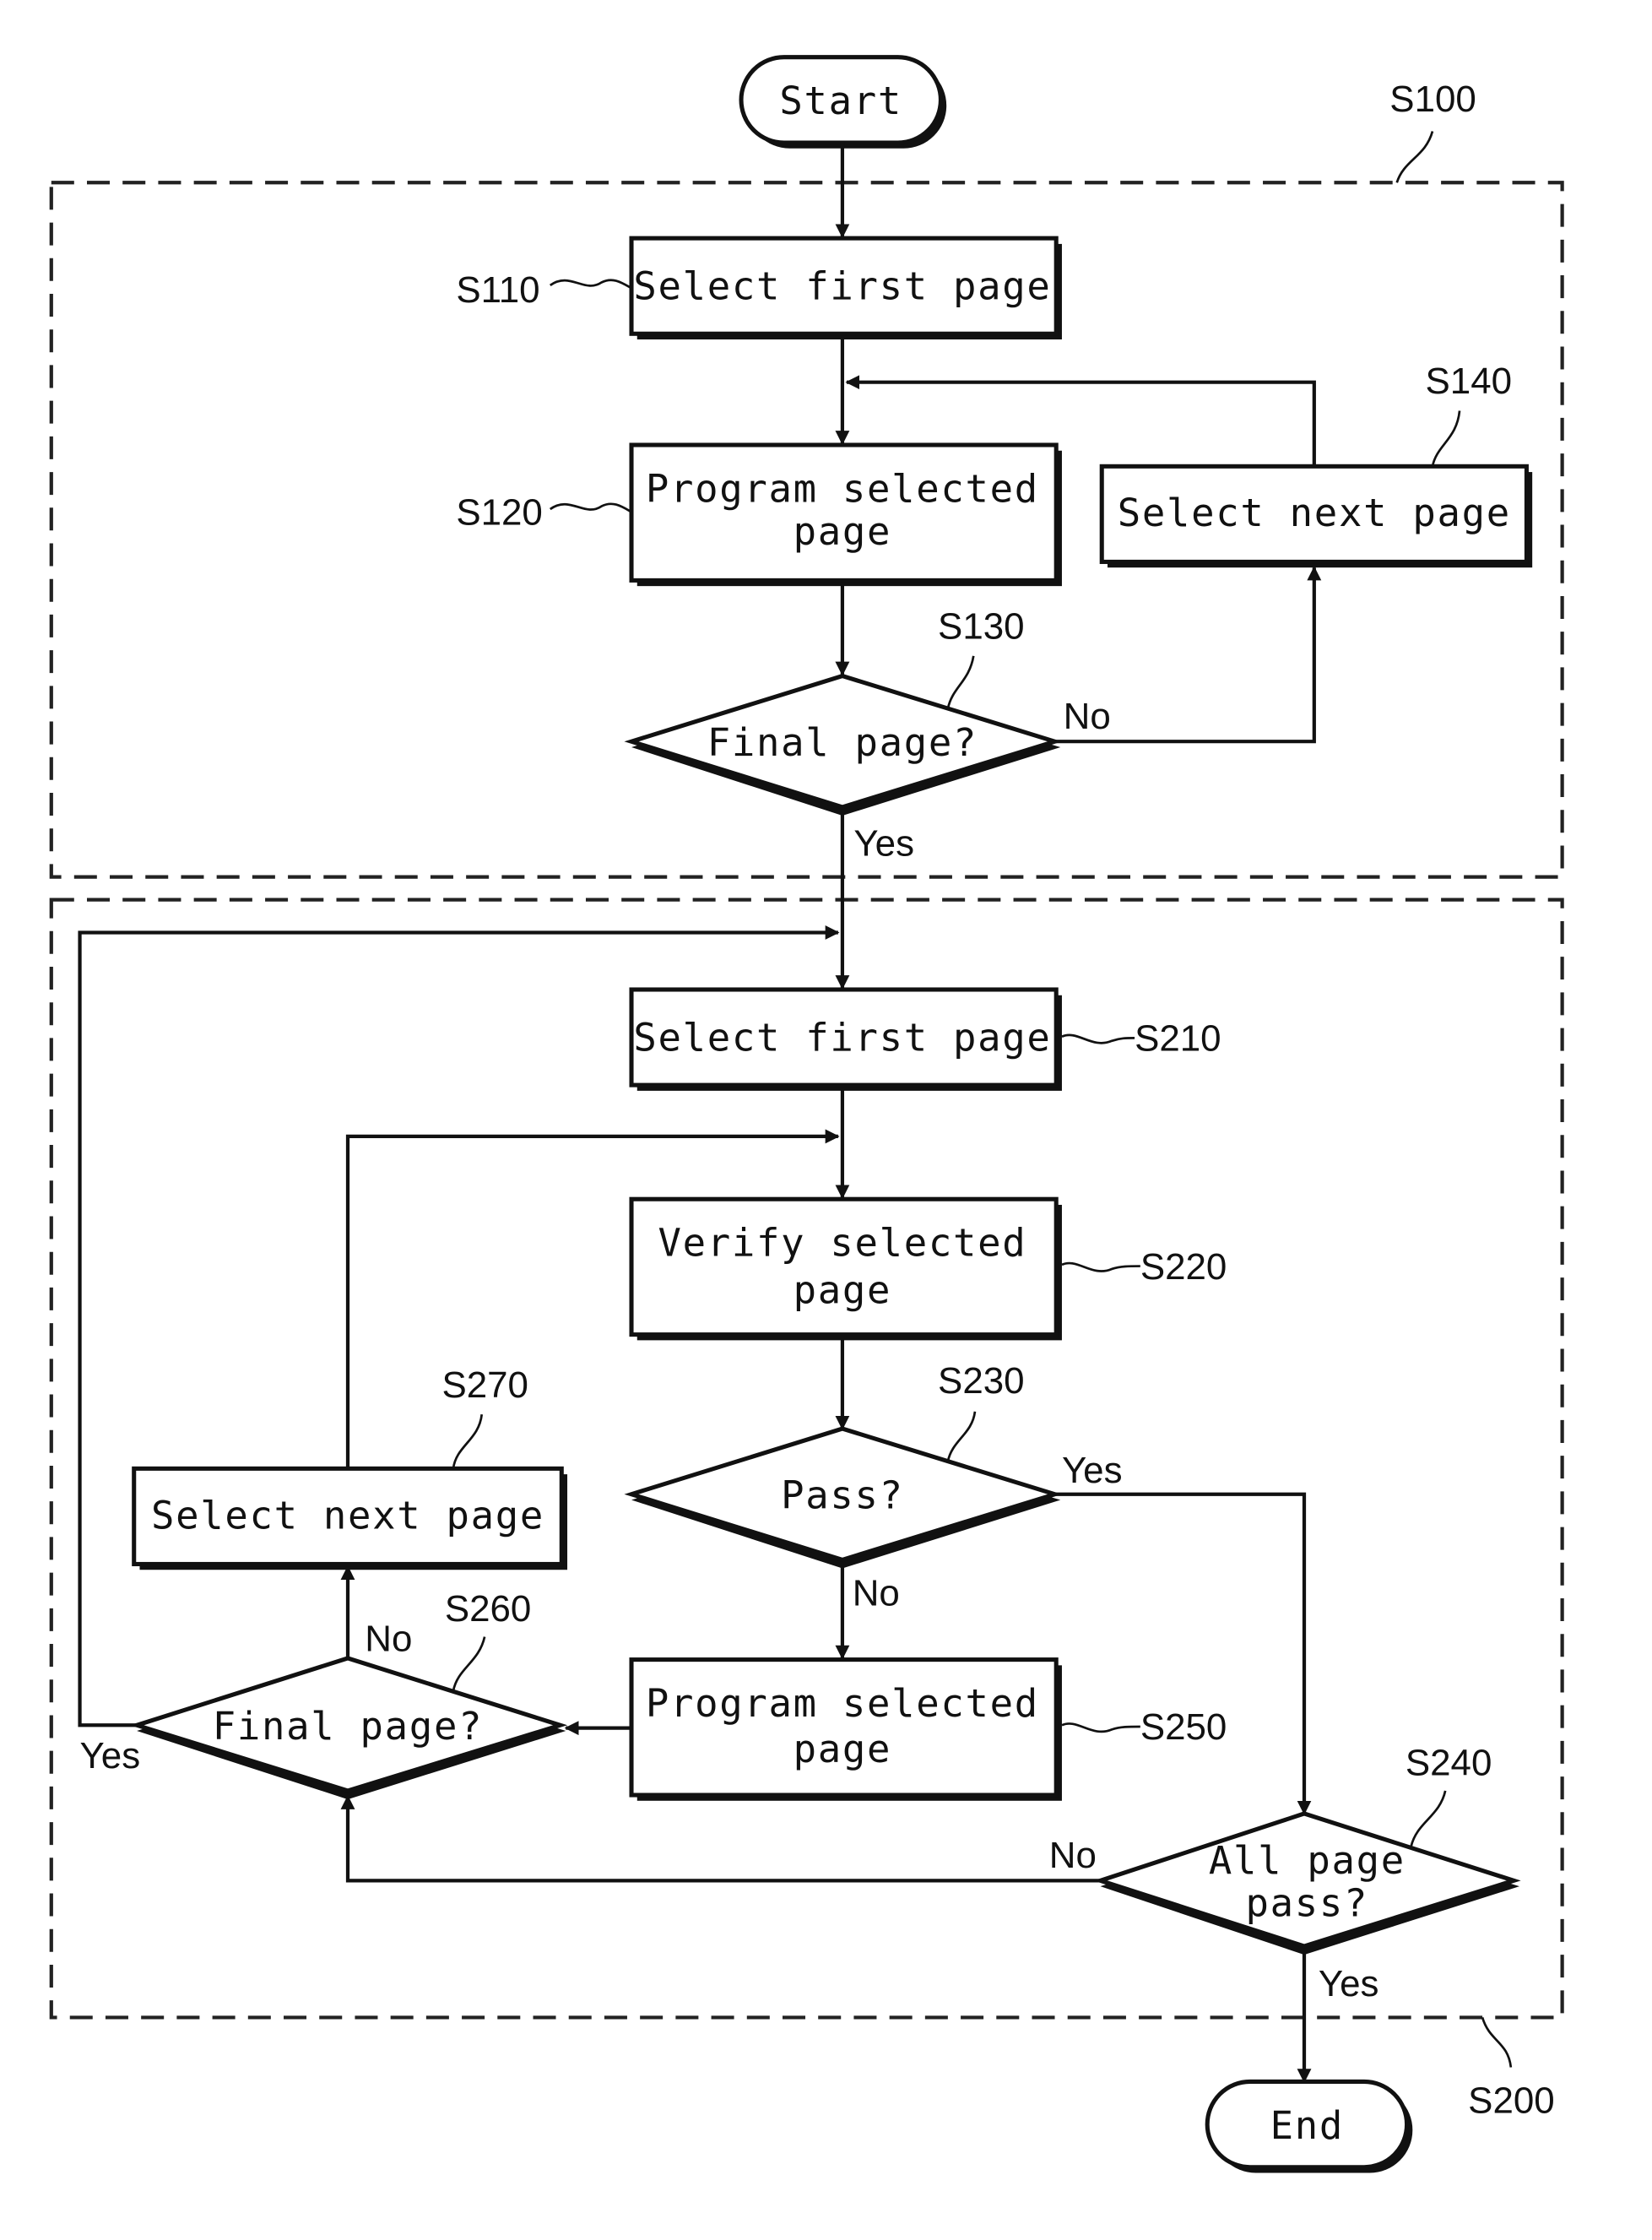  Describe the element at coordinates (110, 1755) in the screenshot. I see `decision-s260-yes-label: Yes` at that location.